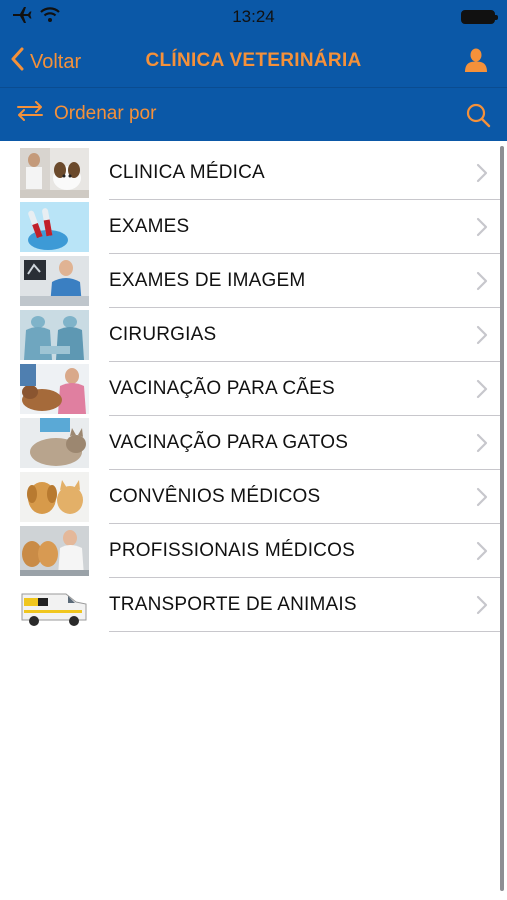 The image size is (507, 900). I want to click on list-item-exames-de-imagem: EXAMES DE IMAGEM, so click(250, 281).